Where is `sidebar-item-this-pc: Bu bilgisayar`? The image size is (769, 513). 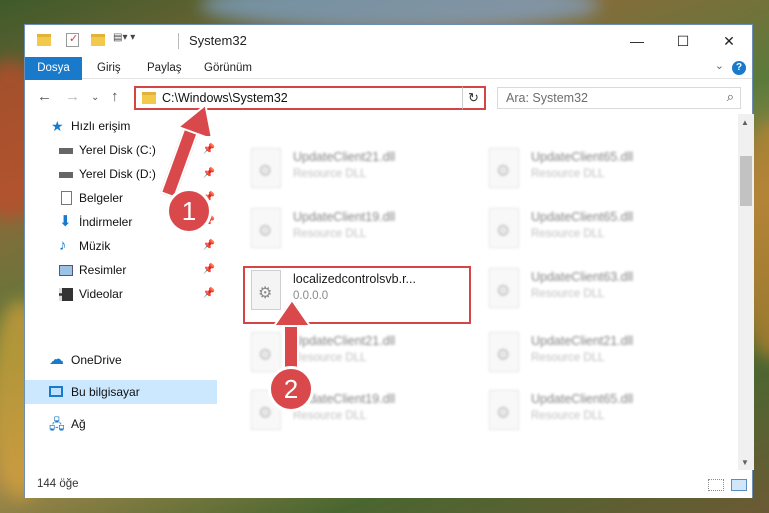
sidebar-item-this-pc: Bu bilgisayar is located at coordinates (121, 392).